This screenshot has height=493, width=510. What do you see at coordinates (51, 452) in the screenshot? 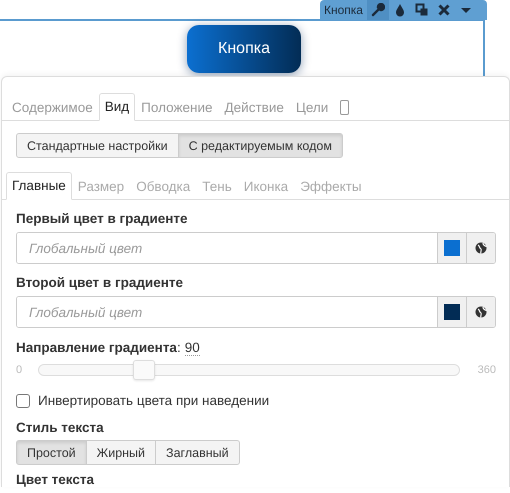
I see `toggle-button: Простой` at bounding box center [51, 452].